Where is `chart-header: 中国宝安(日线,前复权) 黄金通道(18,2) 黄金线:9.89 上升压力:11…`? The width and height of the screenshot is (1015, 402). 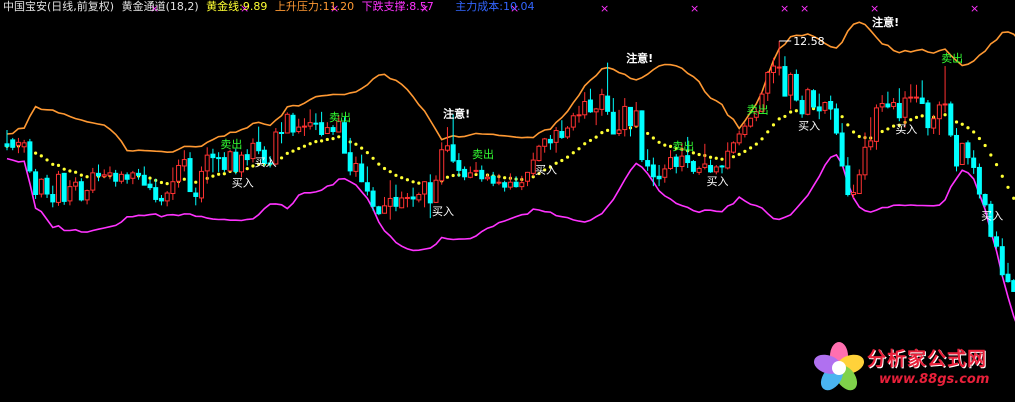
chart-header: 中国宝安(日线,前复权) 黄金通道(18,2) 黄金线:9.89 上升压力:11… is located at coordinates (270, 7).